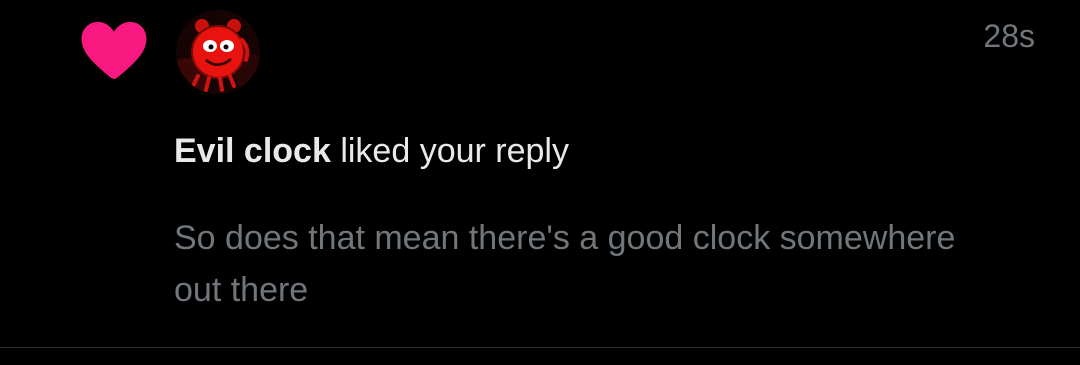 This screenshot has height=365, width=1080. Describe the element at coordinates (454, 151) in the screenshot. I see `action-text: liked your reply` at that location.